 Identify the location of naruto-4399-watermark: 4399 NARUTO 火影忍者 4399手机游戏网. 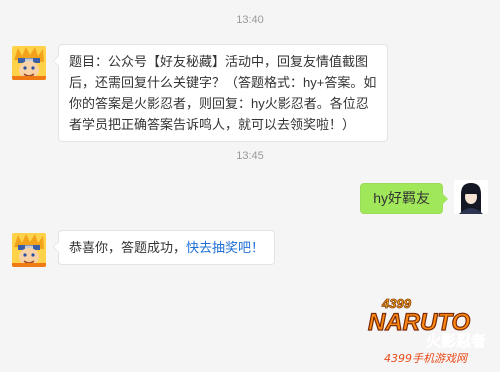
(429, 330).